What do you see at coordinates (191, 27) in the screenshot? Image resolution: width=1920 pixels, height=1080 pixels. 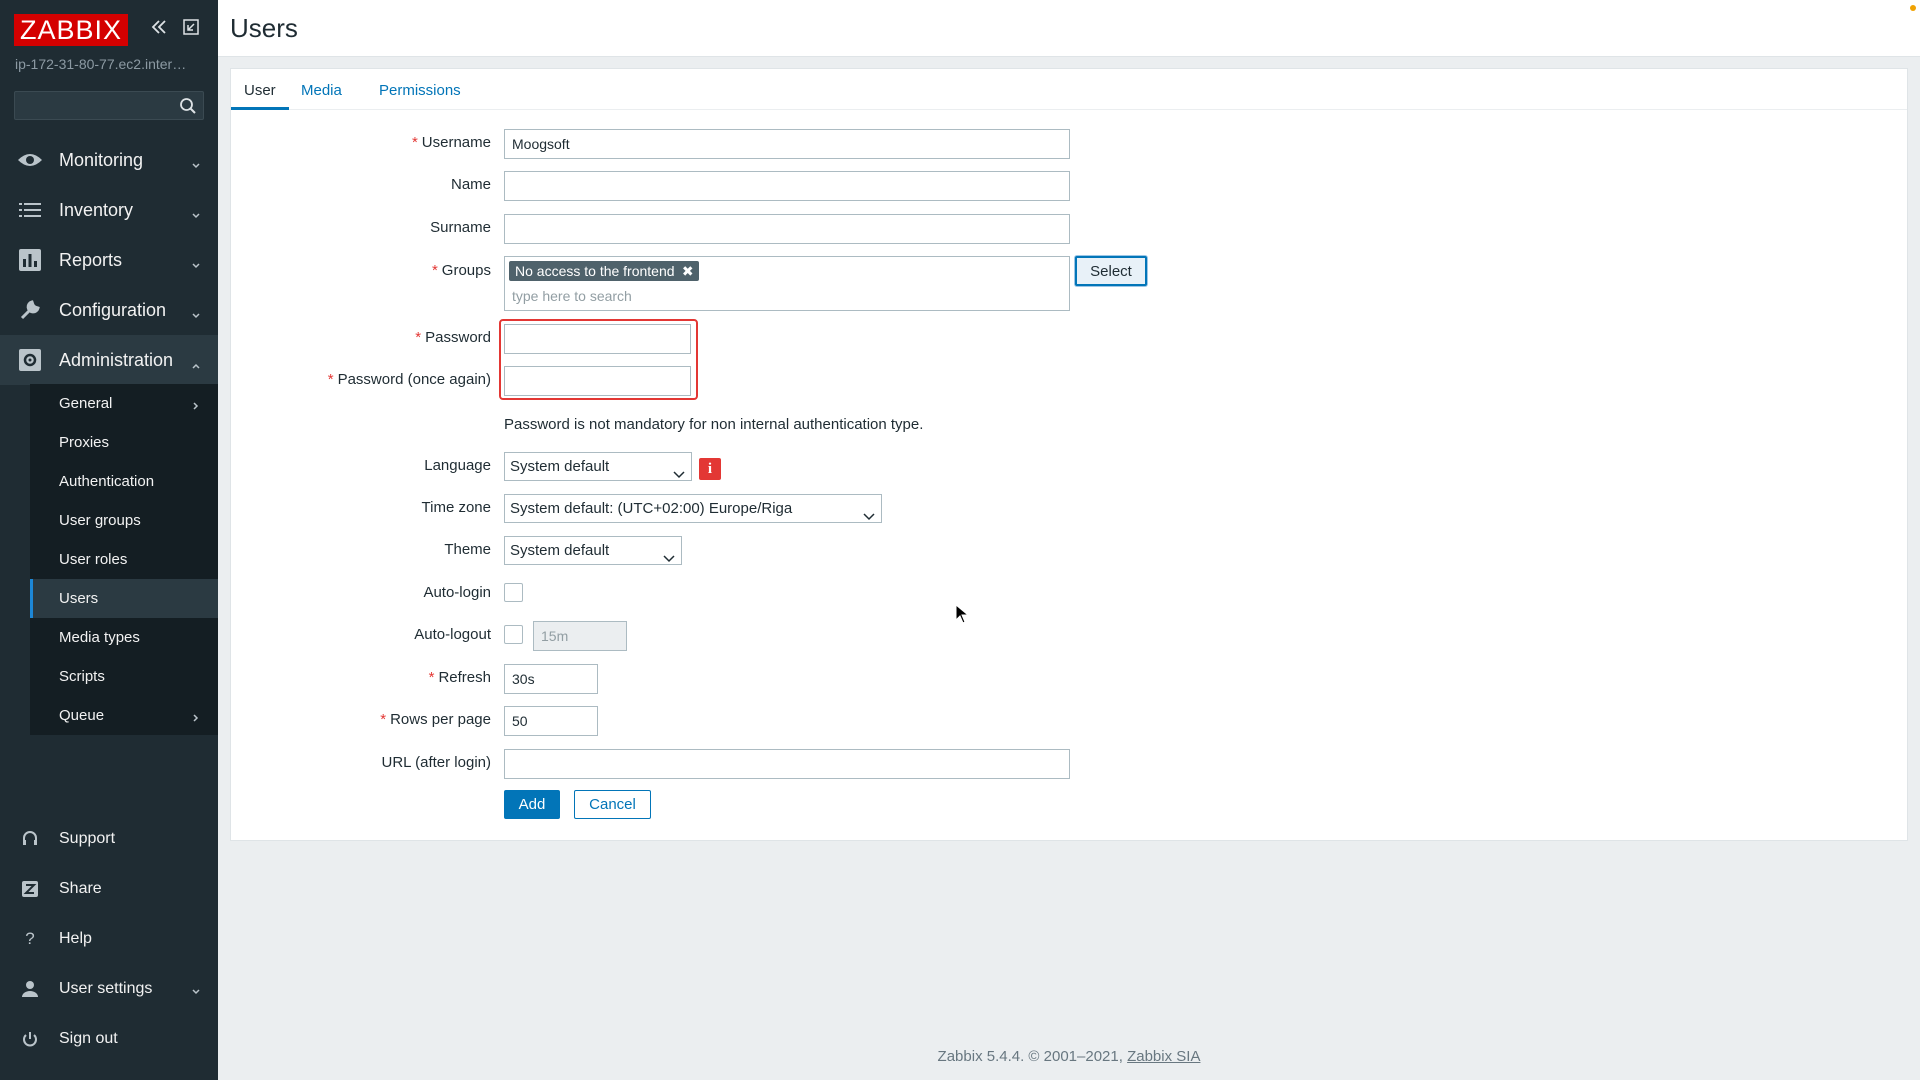 I see `kiosk-mode-icon` at bounding box center [191, 27].